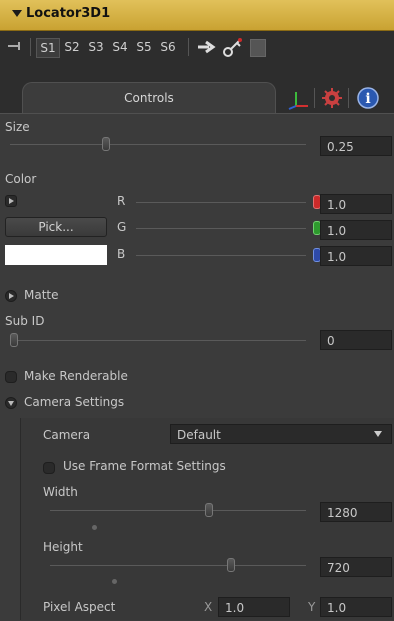  I want to click on subview-s5-button: S5, so click(144, 47).